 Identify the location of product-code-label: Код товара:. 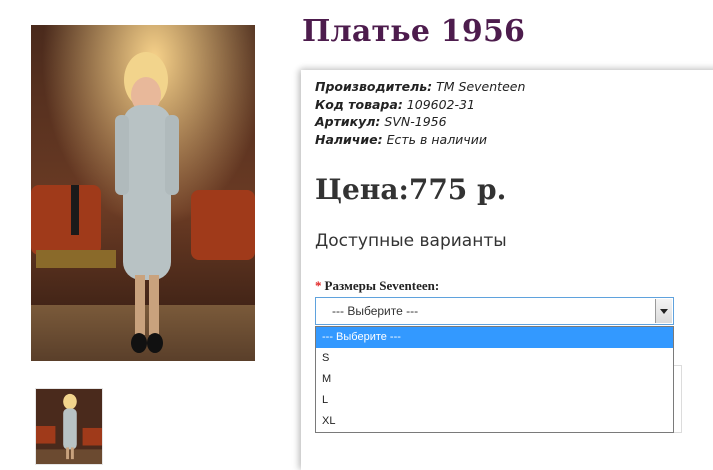
(359, 104).